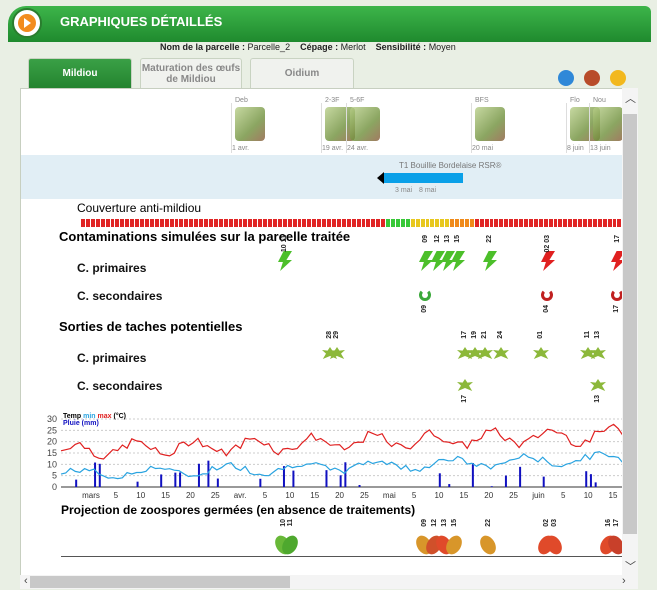 The height and width of the screenshot is (590, 657). I want to click on spot-day: 29, so click(336, 335).